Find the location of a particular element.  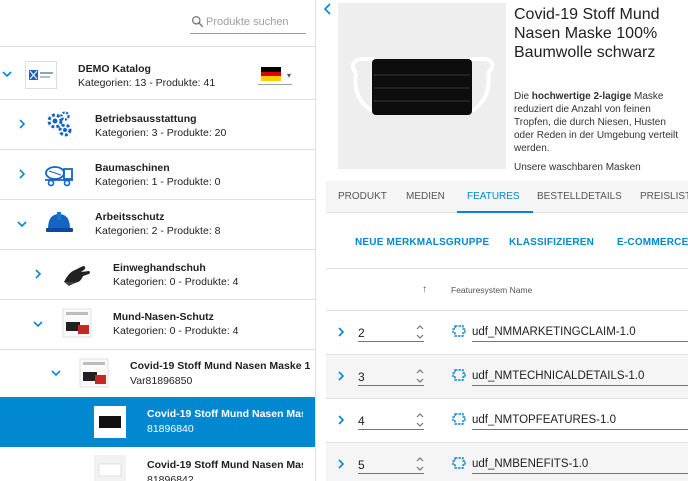

new-feature-group-button: NEUE MERKMALSGRUPPE is located at coordinates (422, 242).